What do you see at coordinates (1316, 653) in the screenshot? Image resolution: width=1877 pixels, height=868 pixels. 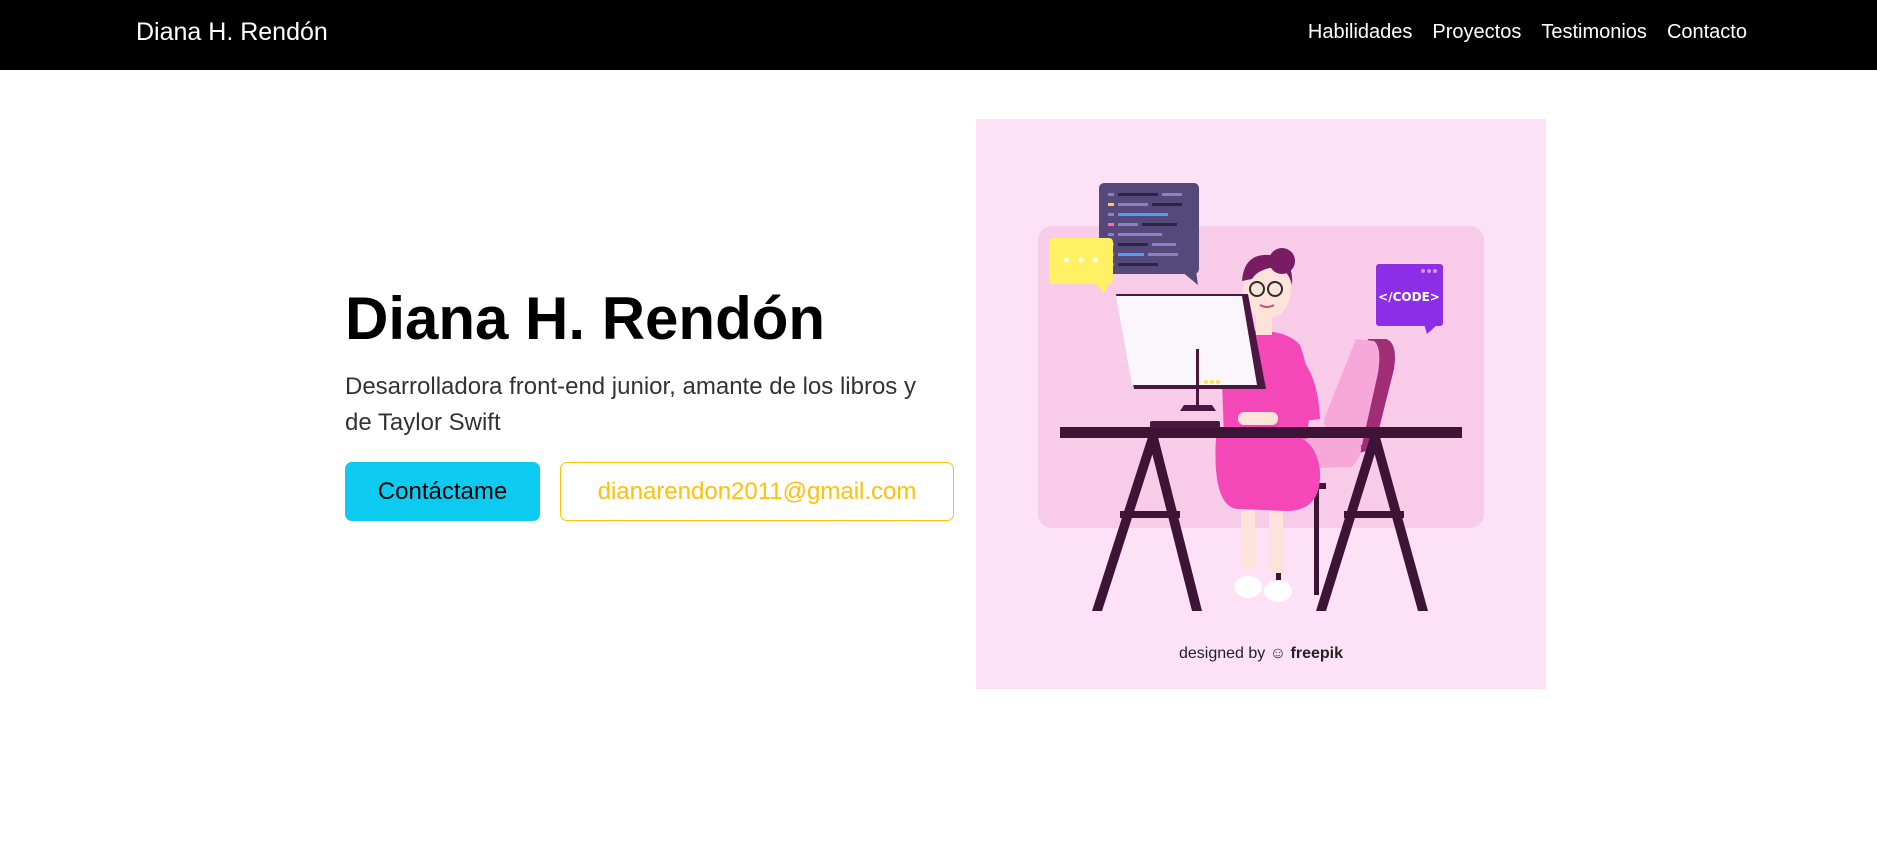 I see `credit-brand: freepik` at bounding box center [1316, 653].